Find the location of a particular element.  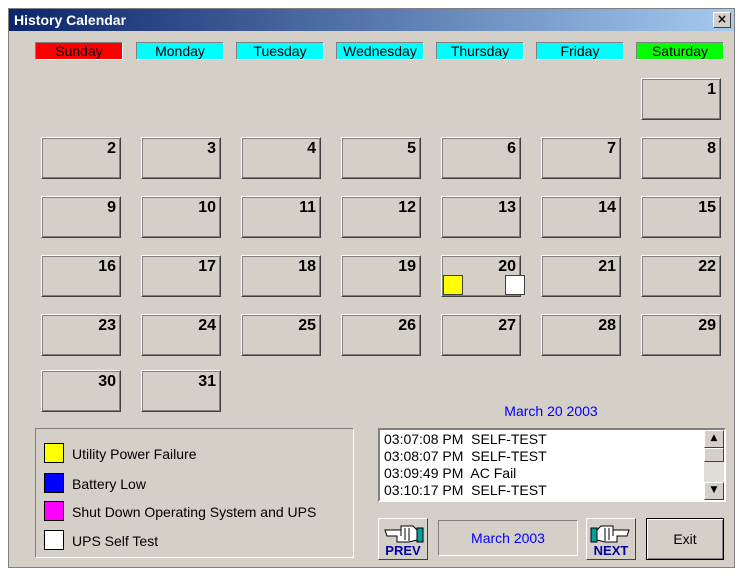

exit-button: Exit is located at coordinates (685, 539).